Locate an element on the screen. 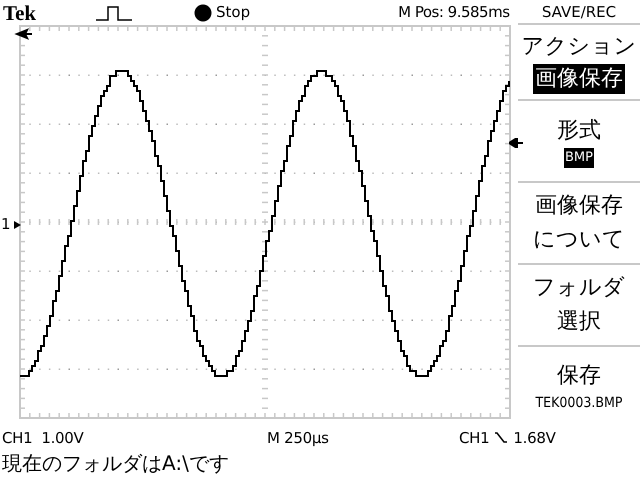 Image resolution: width=640 pixels, height=480 pixels. ground-marker-icon is located at coordinates (17, 225).